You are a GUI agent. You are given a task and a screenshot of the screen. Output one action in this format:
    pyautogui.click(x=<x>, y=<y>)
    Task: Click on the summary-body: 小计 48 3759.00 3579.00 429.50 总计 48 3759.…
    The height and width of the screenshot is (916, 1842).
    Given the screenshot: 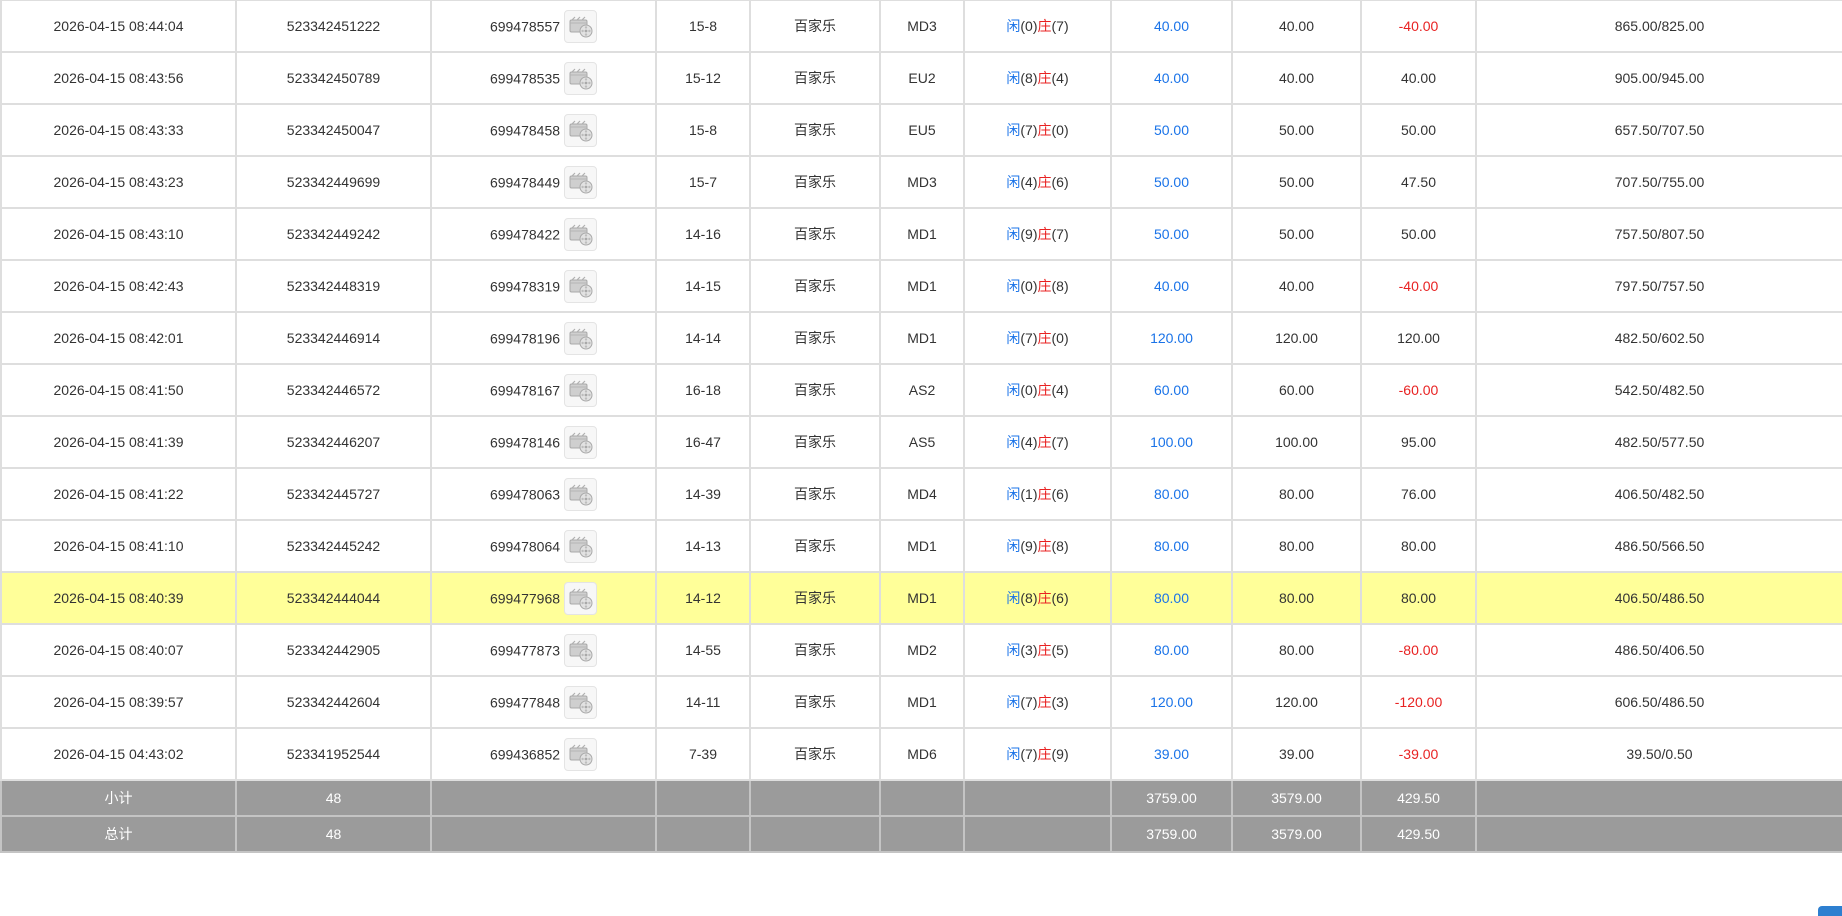 What is the action you would take?
    pyautogui.click(x=921, y=816)
    